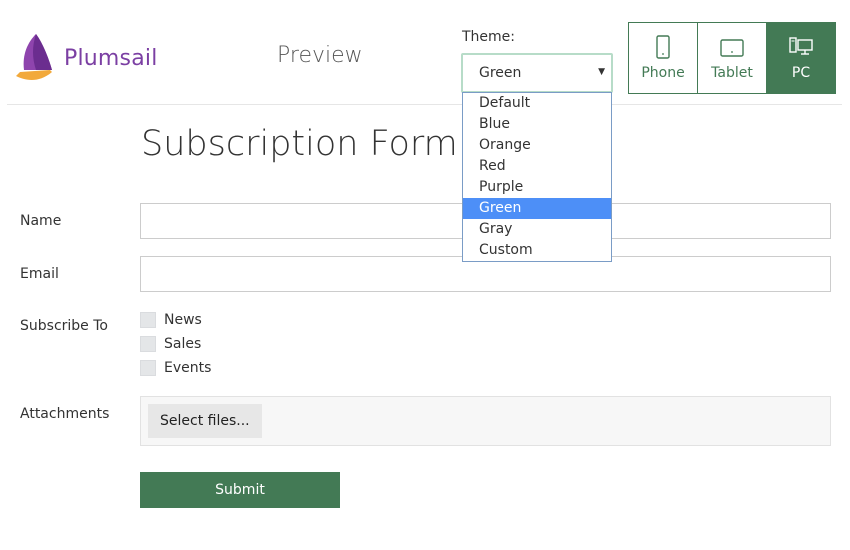  What do you see at coordinates (240, 490) in the screenshot?
I see `submit-button: Submit` at bounding box center [240, 490].